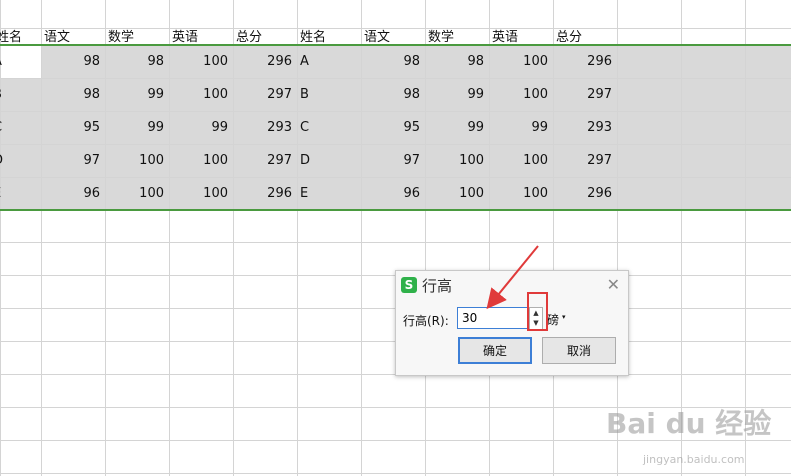 This screenshot has width=791, height=476. Describe the element at coordinates (694, 459) in the screenshot. I see `watermark-url: jingyan.baidu.com` at that location.